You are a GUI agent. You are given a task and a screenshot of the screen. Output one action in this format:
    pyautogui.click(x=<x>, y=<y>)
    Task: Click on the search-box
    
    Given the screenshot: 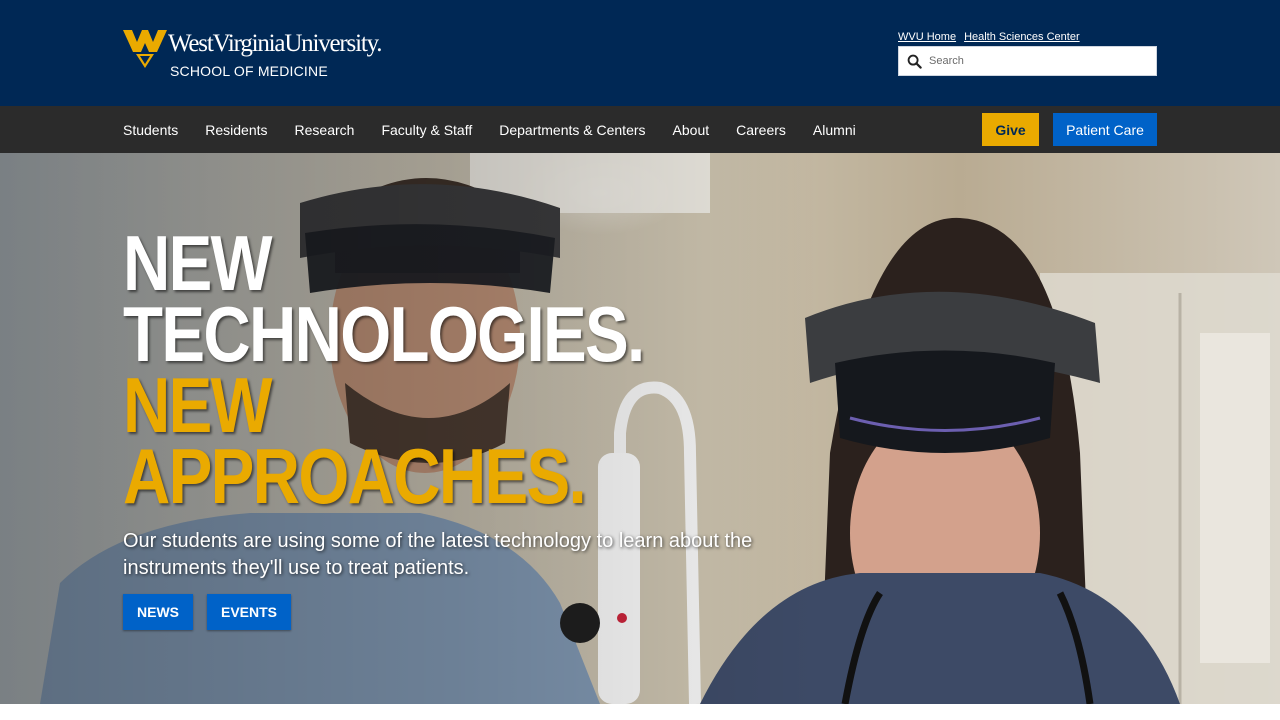 What is the action you would take?
    pyautogui.click(x=1027, y=61)
    